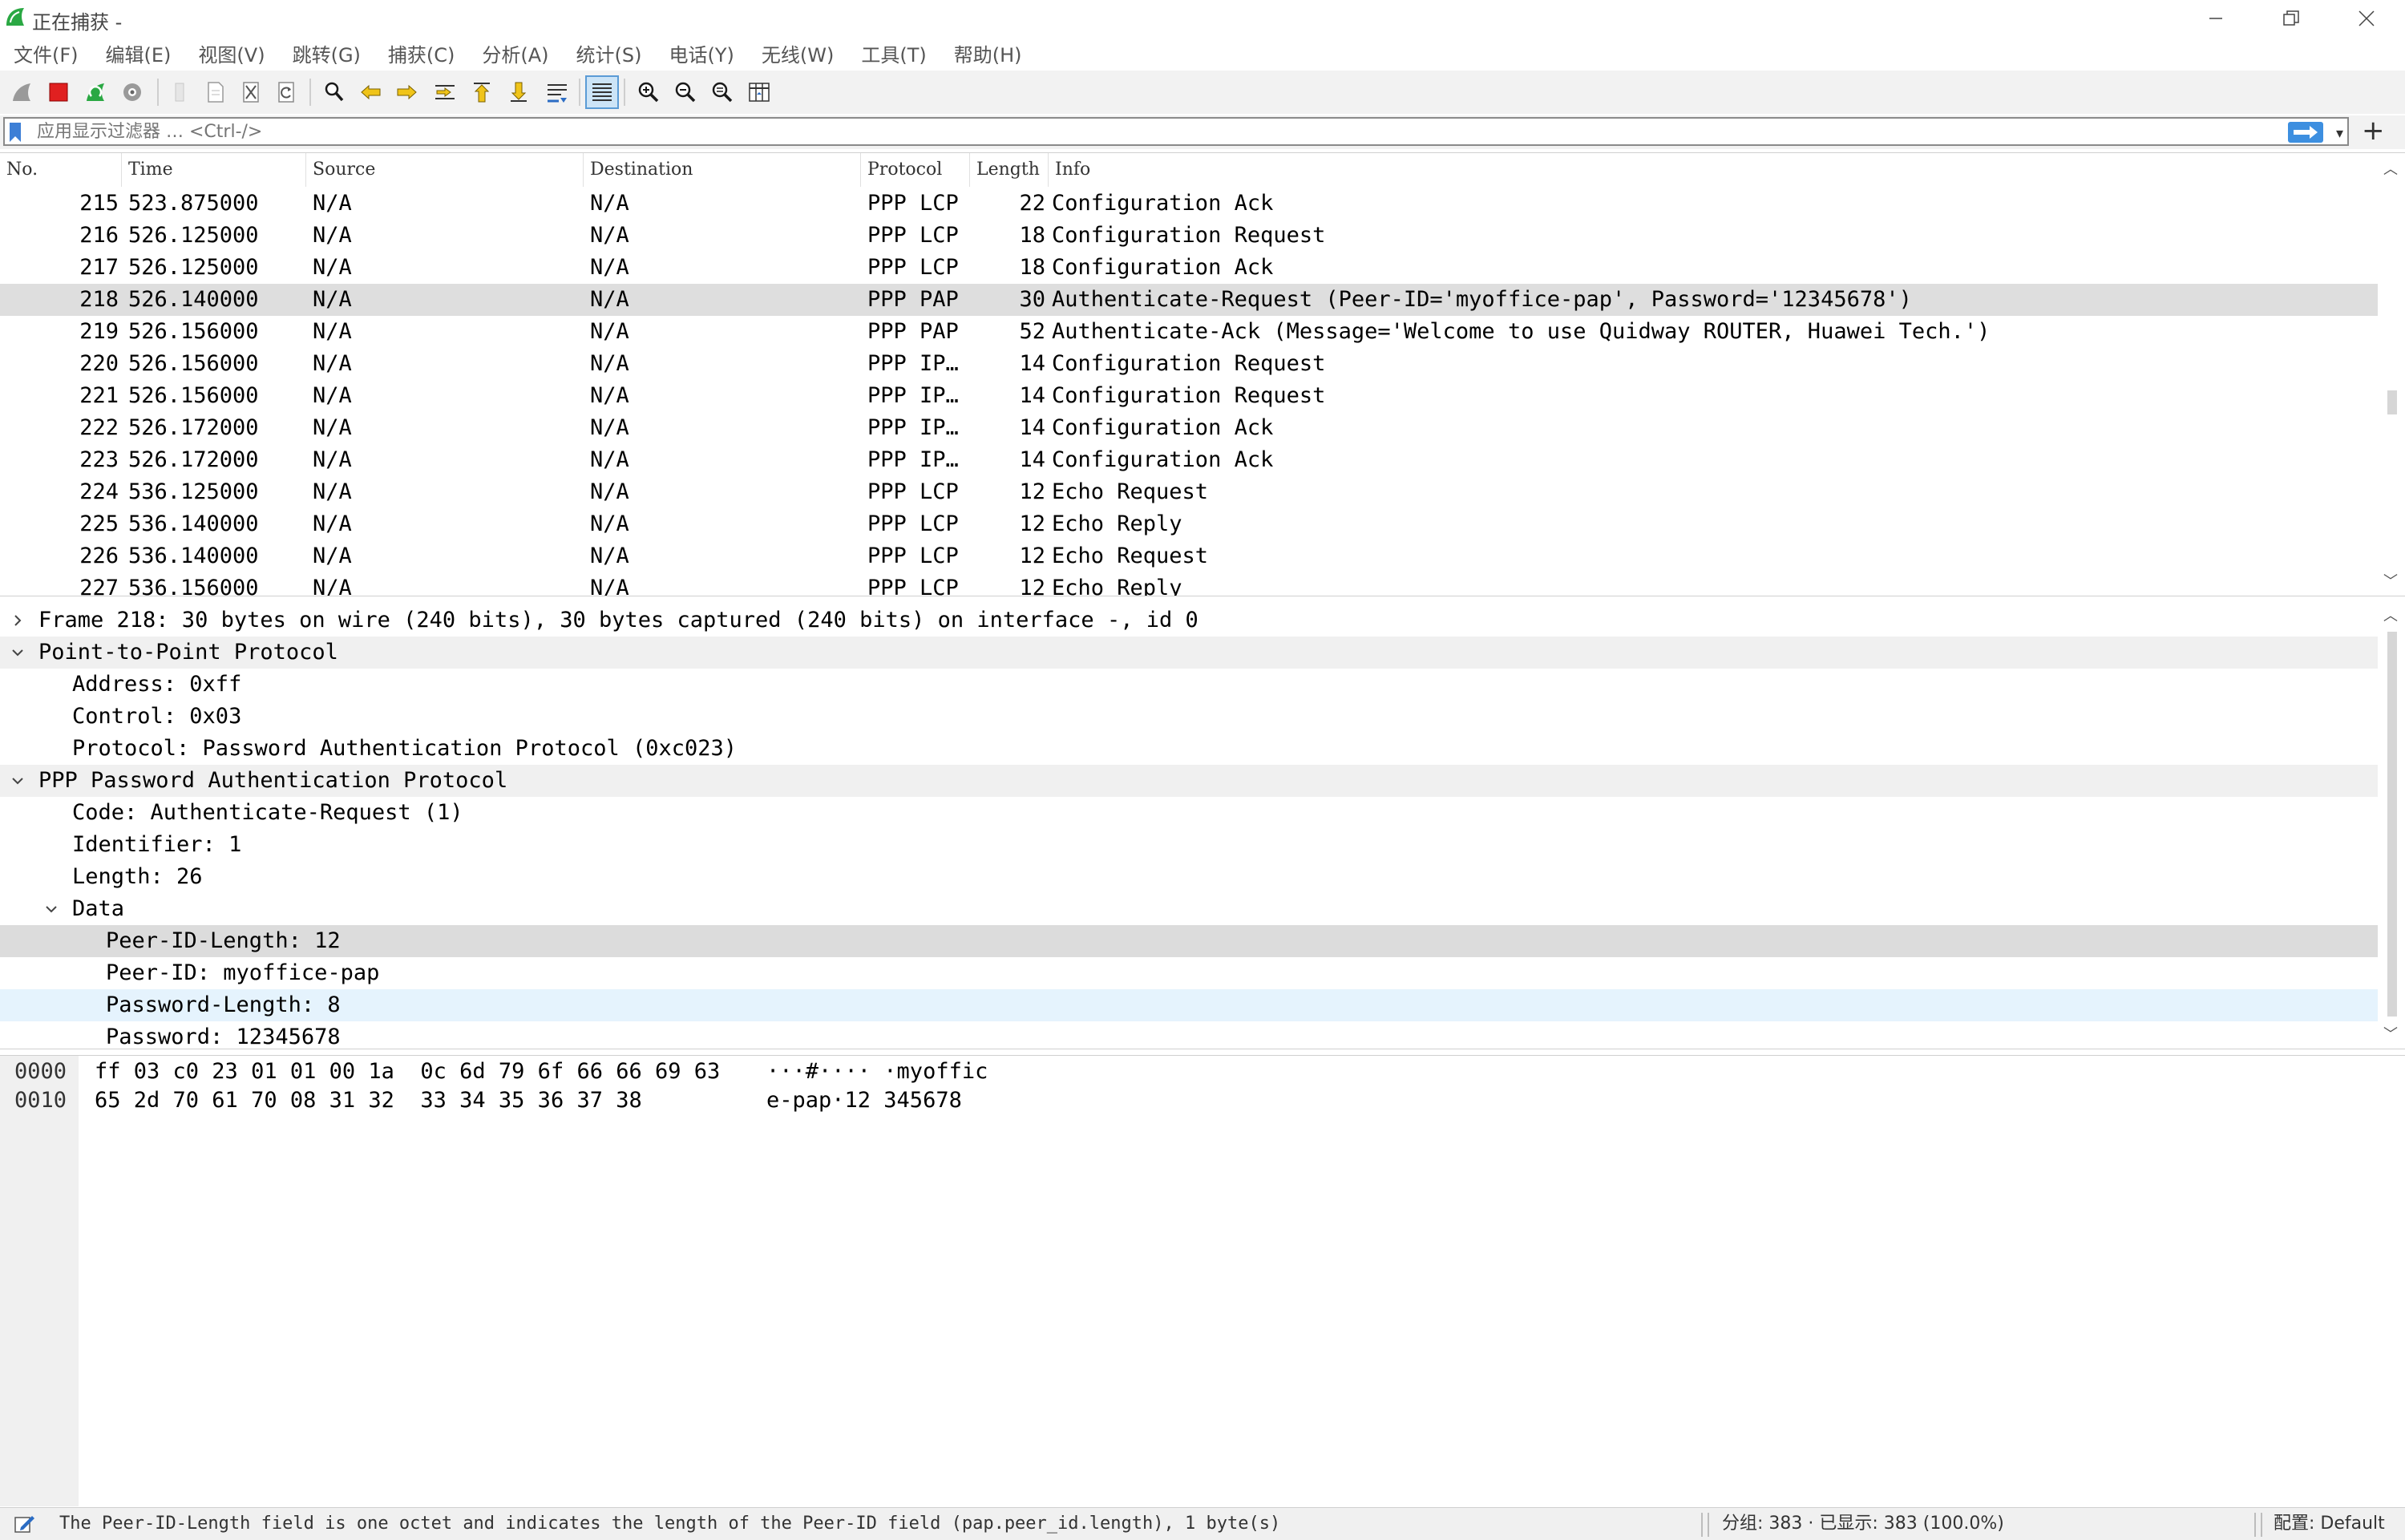 This screenshot has width=2405, height=1540. Describe the element at coordinates (61, 170) in the screenshot. I see `column-header-no: No.` at that location.